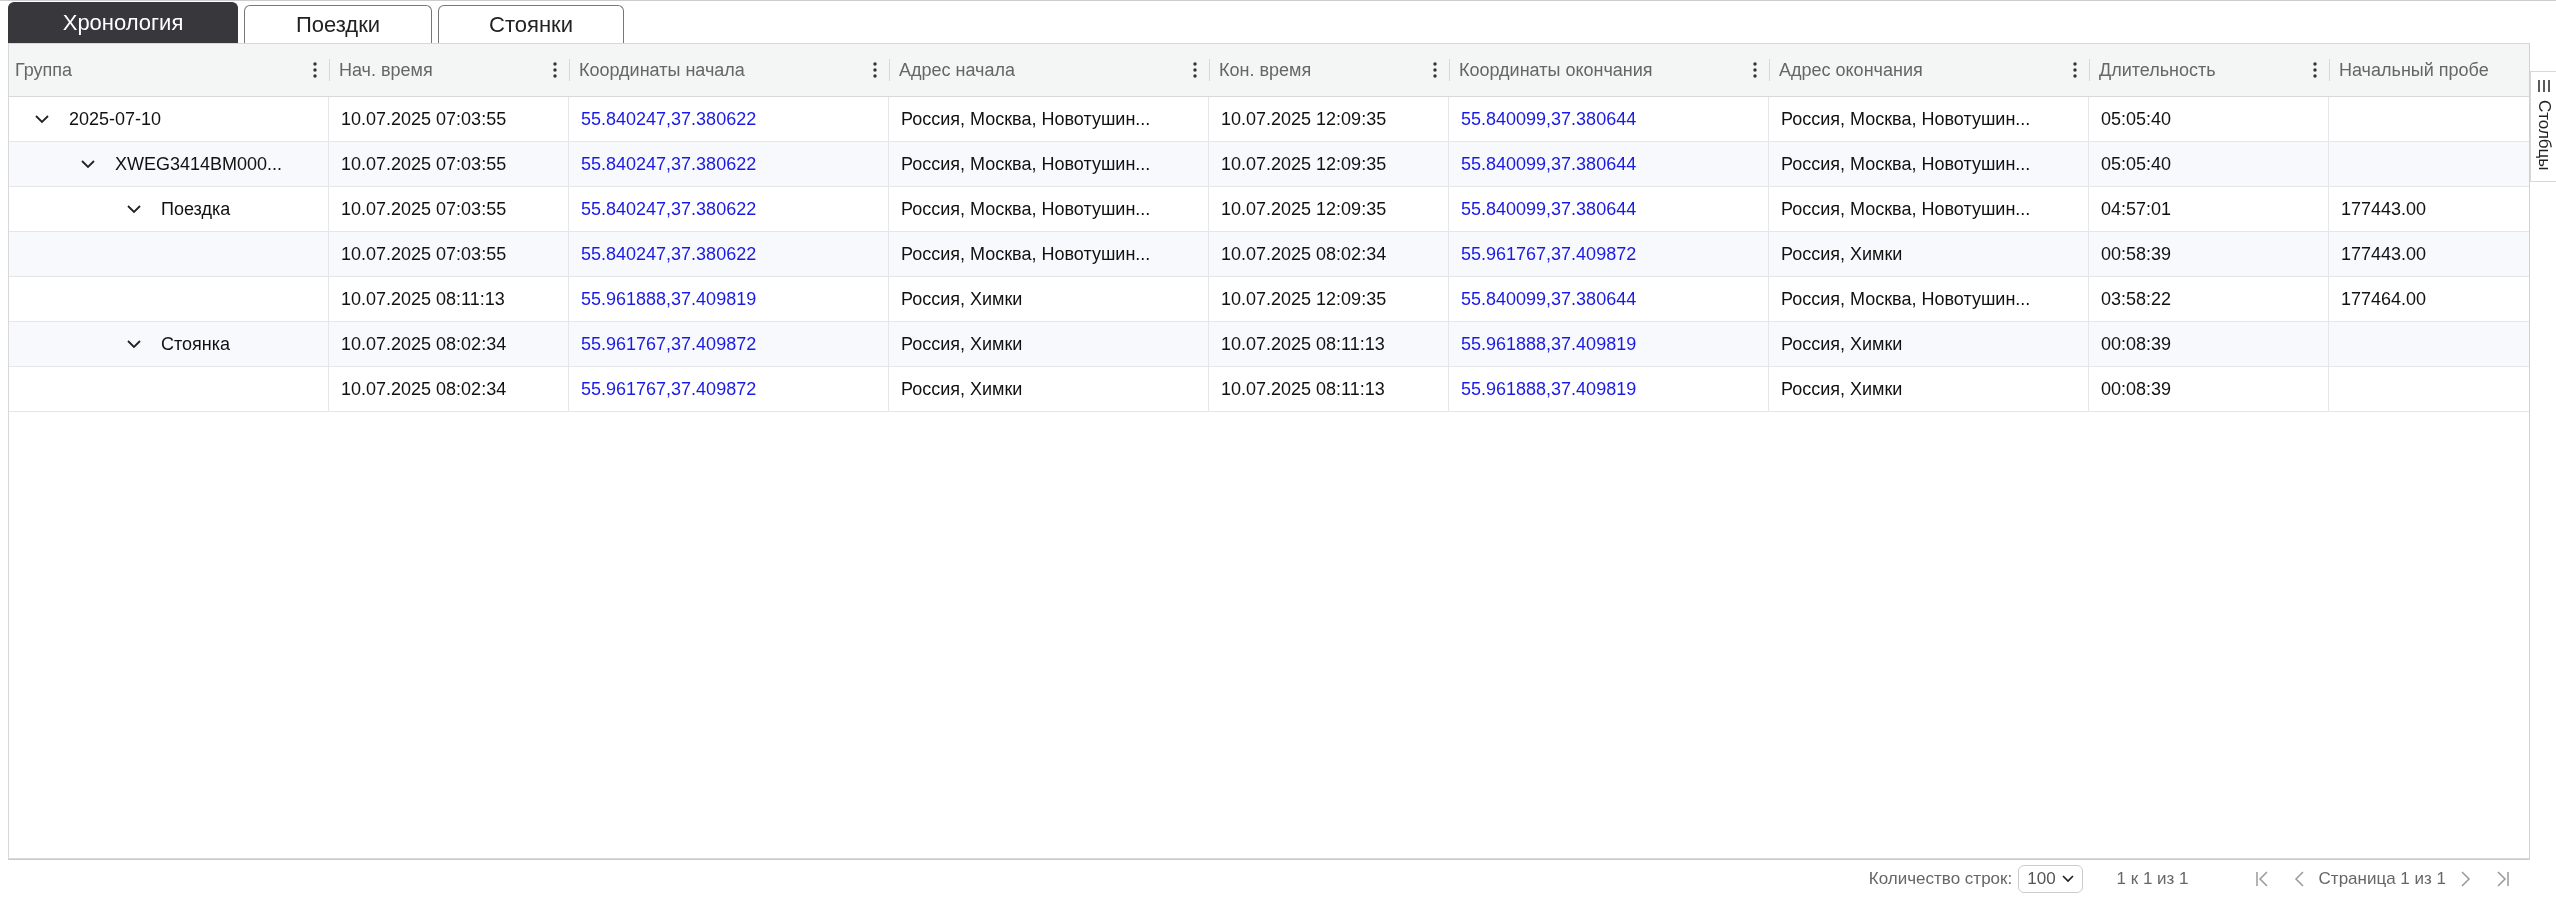  What do you see at coordinates (1556, 70) in the screenshot?
I see `column-header: Координаты окончания` at bounding box center [1556, 70].